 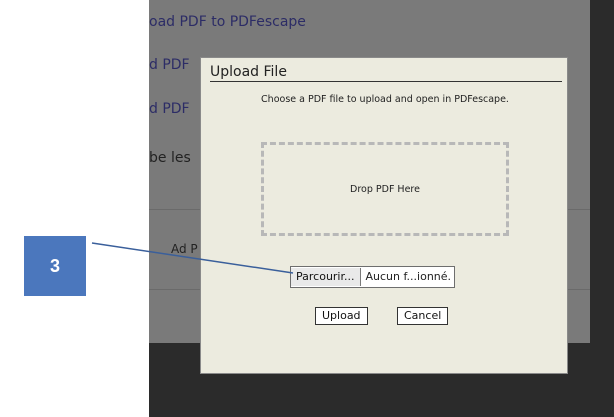 I want to click on dialog-title: Upload File, so click(x=386, y=73).